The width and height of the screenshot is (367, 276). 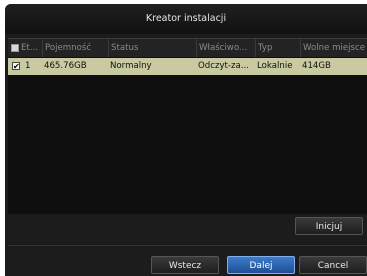 I want to click on row-checkbox: ✔, so click(x=16, y=66).